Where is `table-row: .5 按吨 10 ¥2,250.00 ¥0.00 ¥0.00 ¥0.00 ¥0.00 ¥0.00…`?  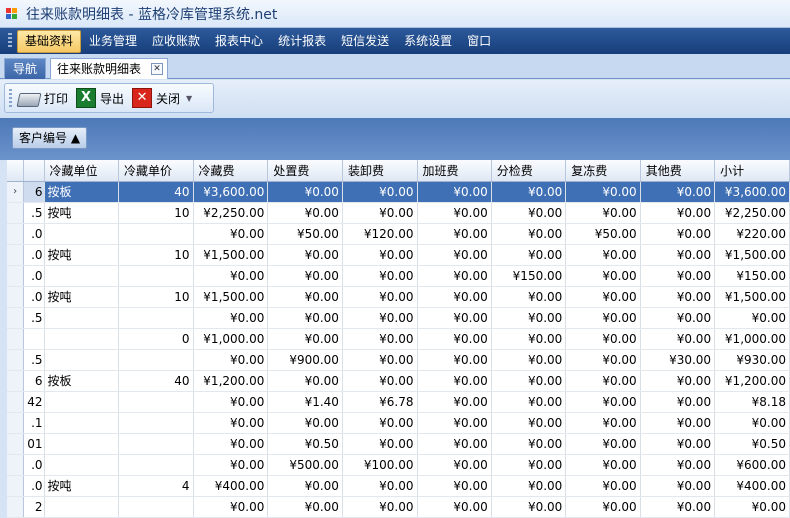
table-row: .5 按吨 10 ¥2,250.00 ¥0.00 ¥0.00 ¥0.00 ¥0.00 ¥0.00… is located at coordinates (398, 213).